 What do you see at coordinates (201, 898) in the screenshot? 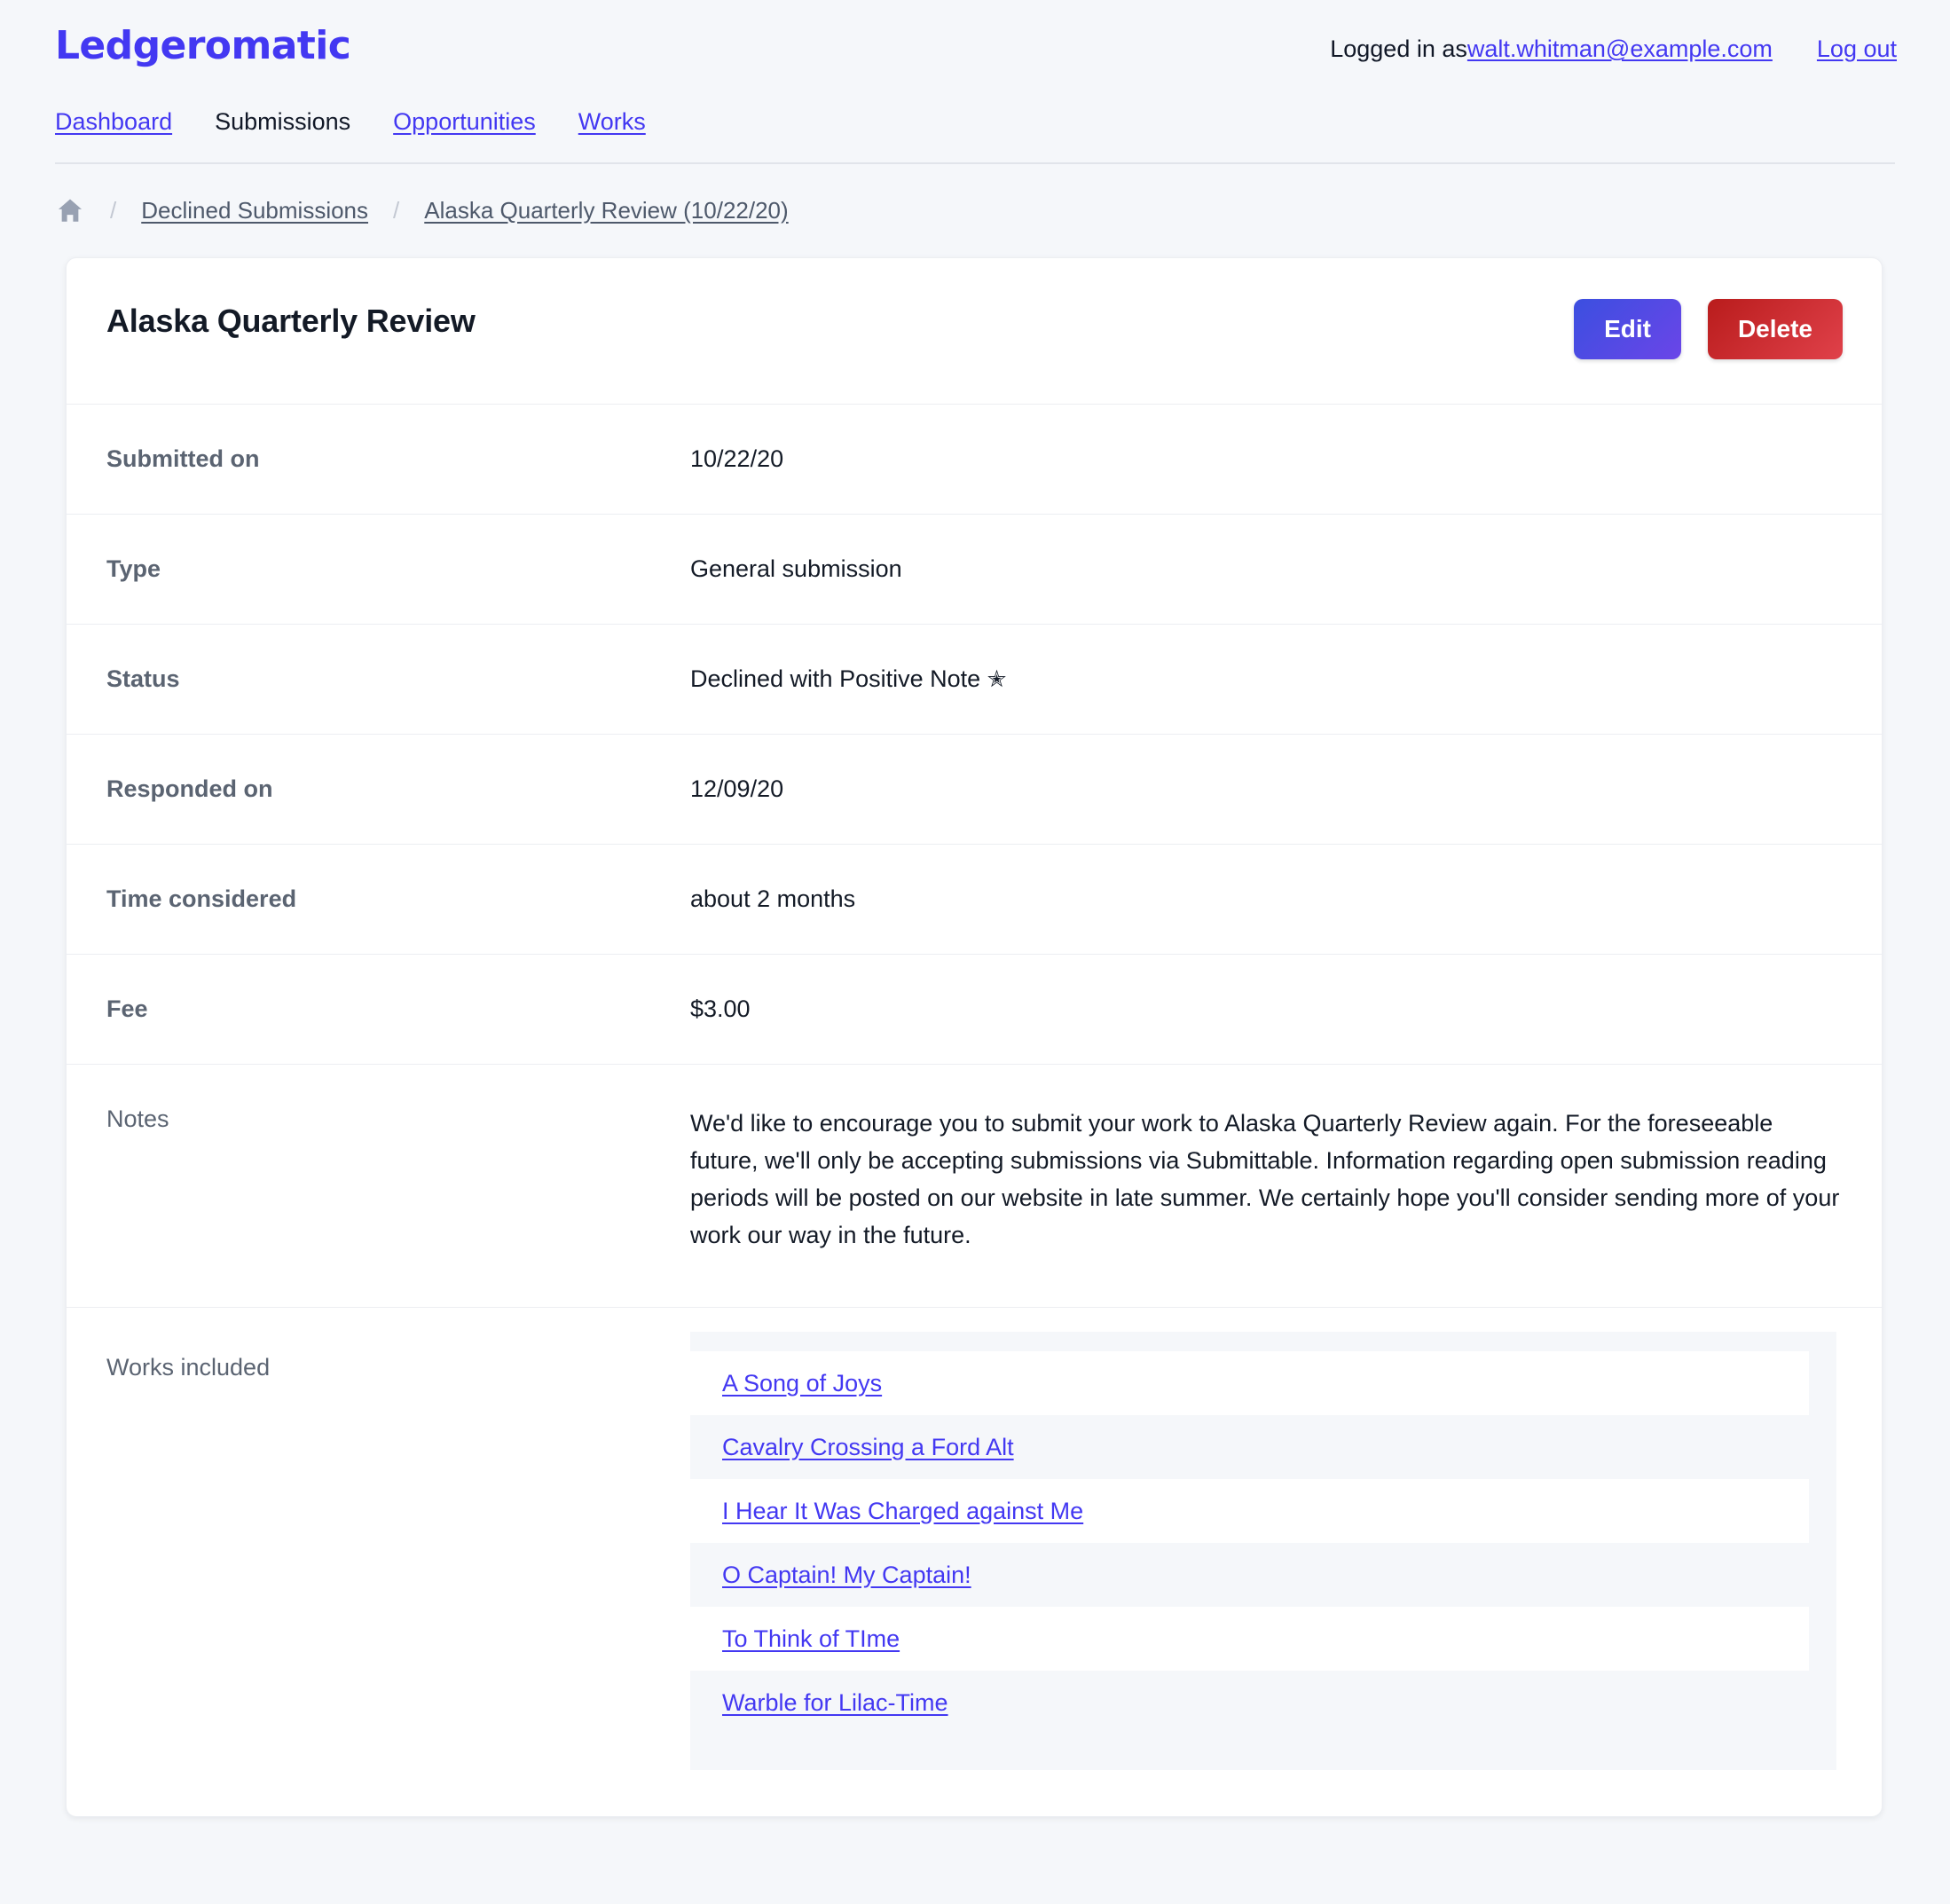
I see `detail-label: Time considered` at bounding box center [201, 898].